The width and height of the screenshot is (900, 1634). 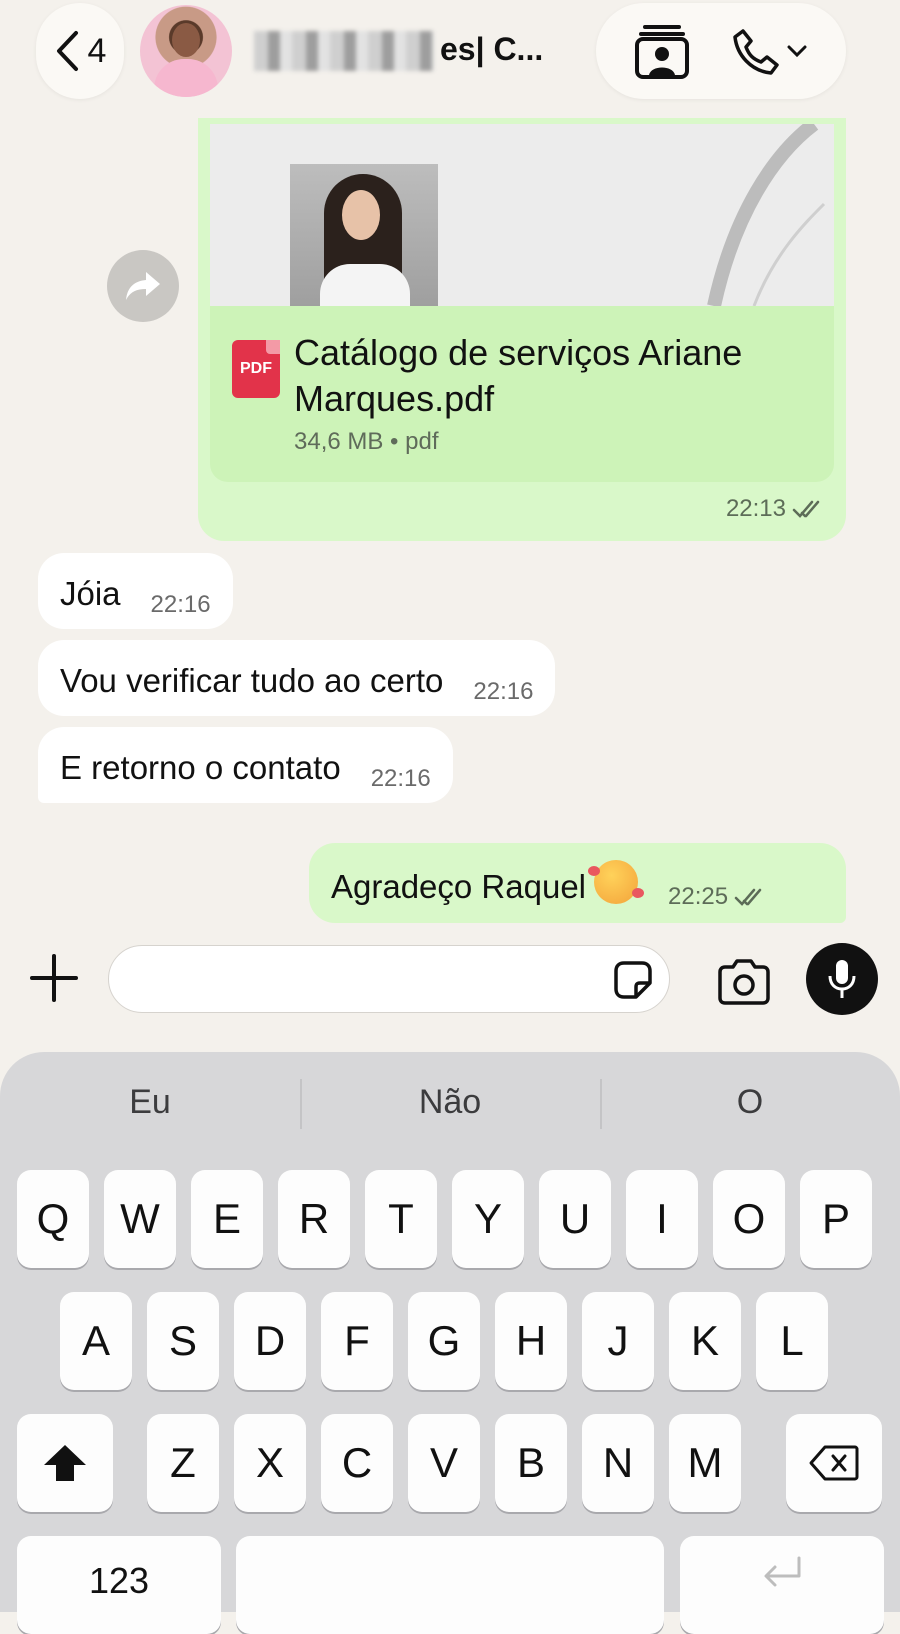 I want to click on contact-card-icon, so click(x=662, y=51).